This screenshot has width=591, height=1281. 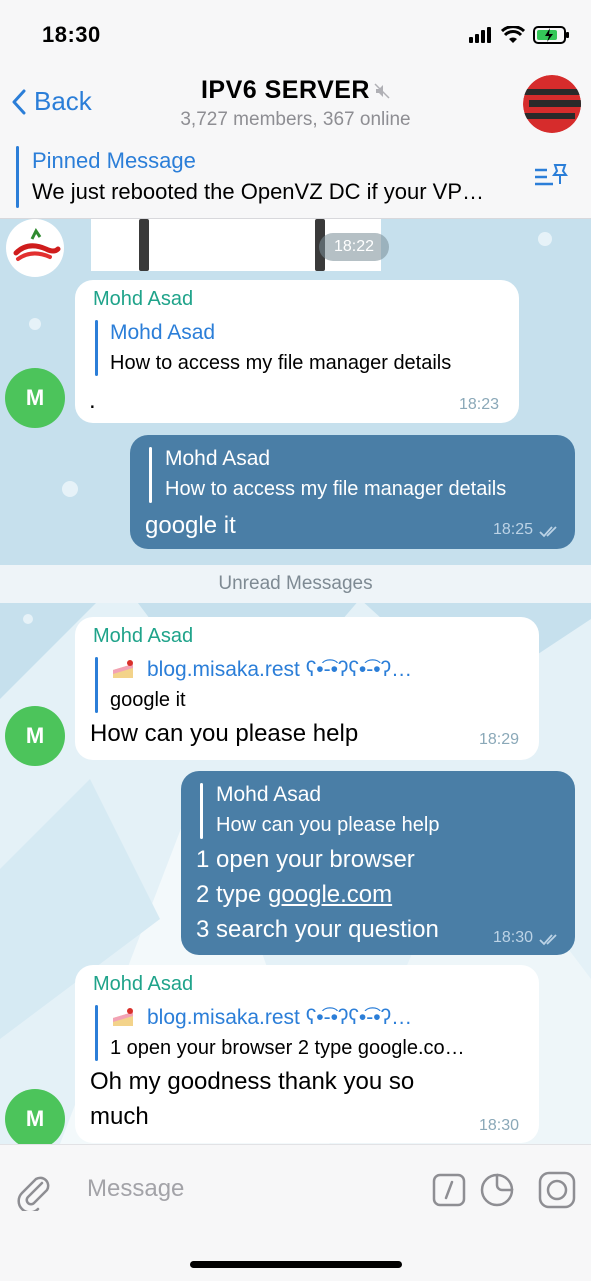 I want to click on reply-text: google it, so click(x=148, y=700).